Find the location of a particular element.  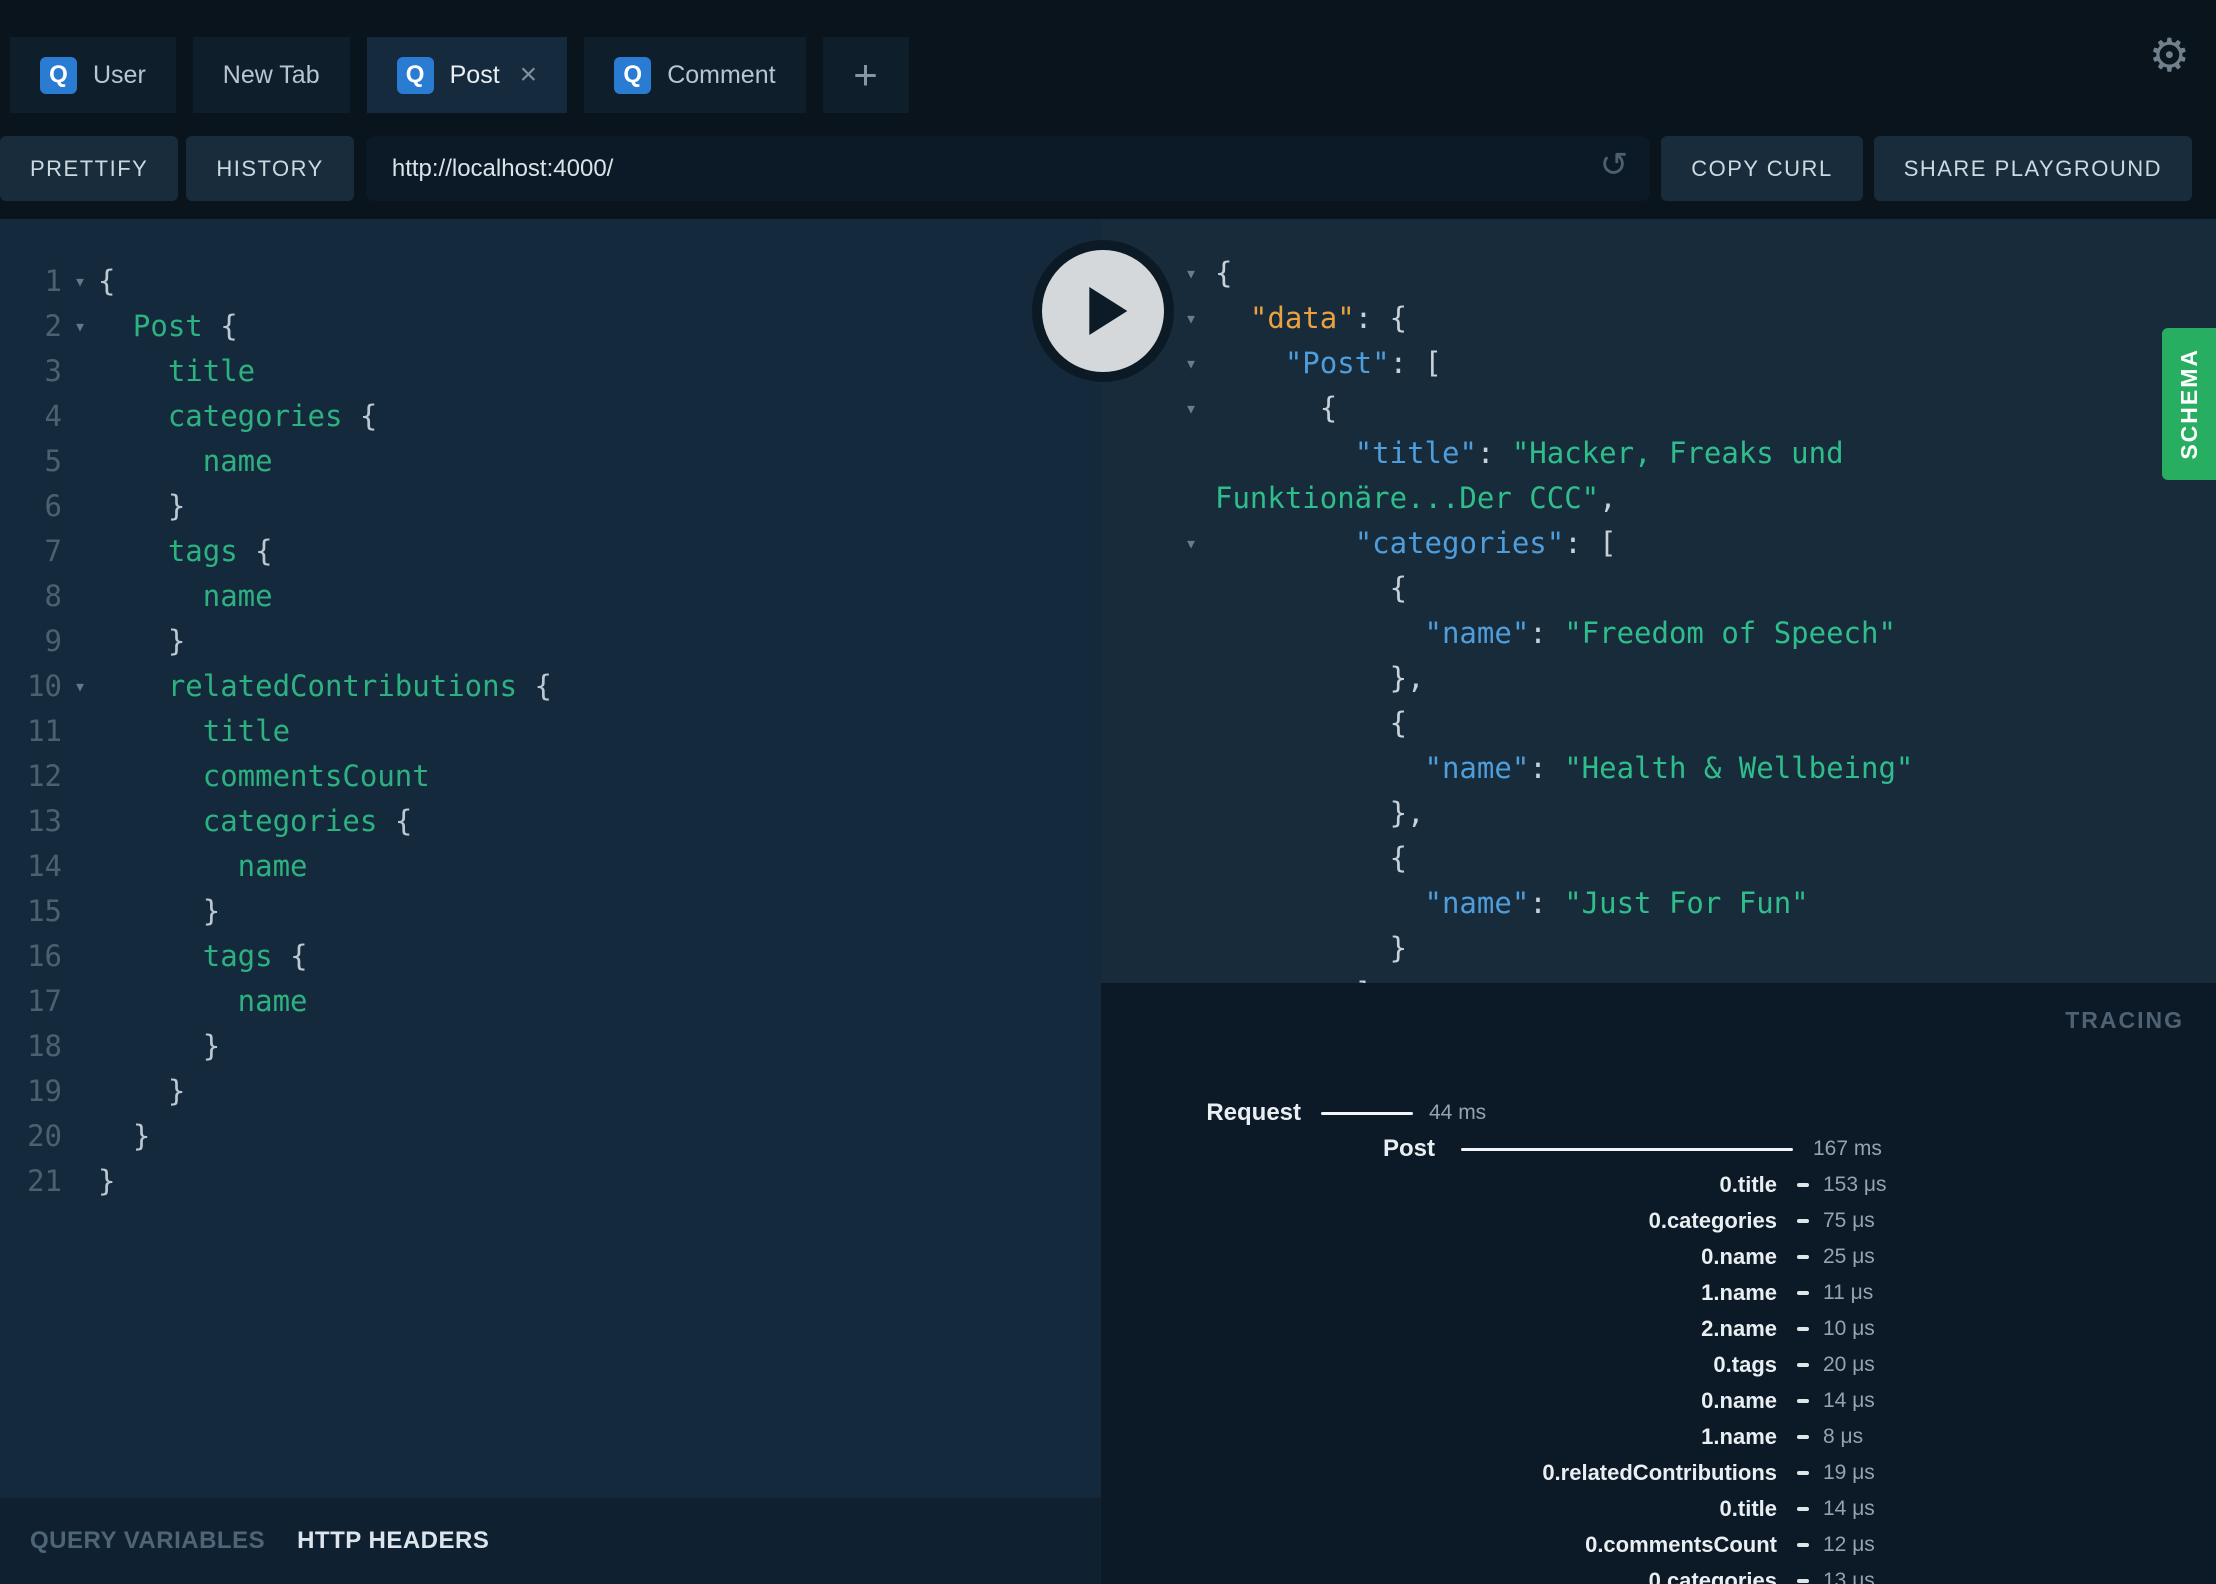

tracing-resolver-row: 0.relatedContributions 19 μs is located at coordinates (1708, 1472).